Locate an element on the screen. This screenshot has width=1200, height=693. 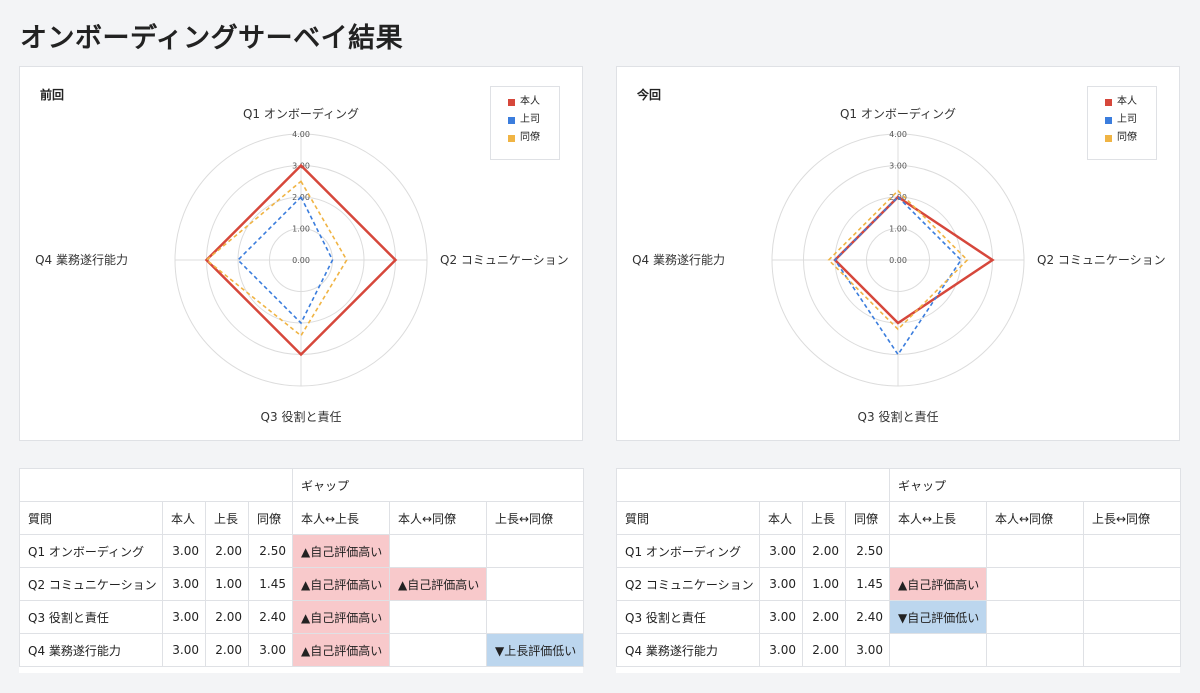
question-cell: Q1 オンボーディング is located at coordinates (688, 551).